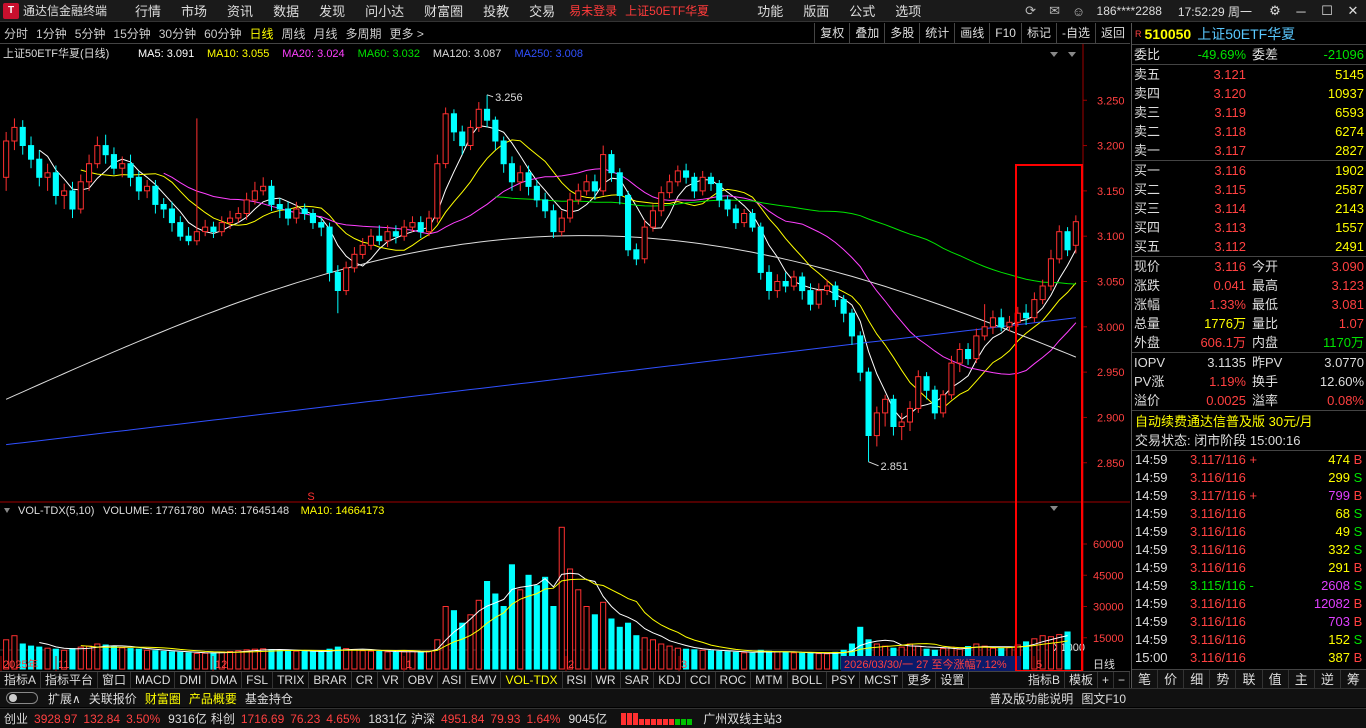  Describe the element at coordinates (1103, 698) in the screenshot. I see `bottom-right-link: 图文F10` at that location.